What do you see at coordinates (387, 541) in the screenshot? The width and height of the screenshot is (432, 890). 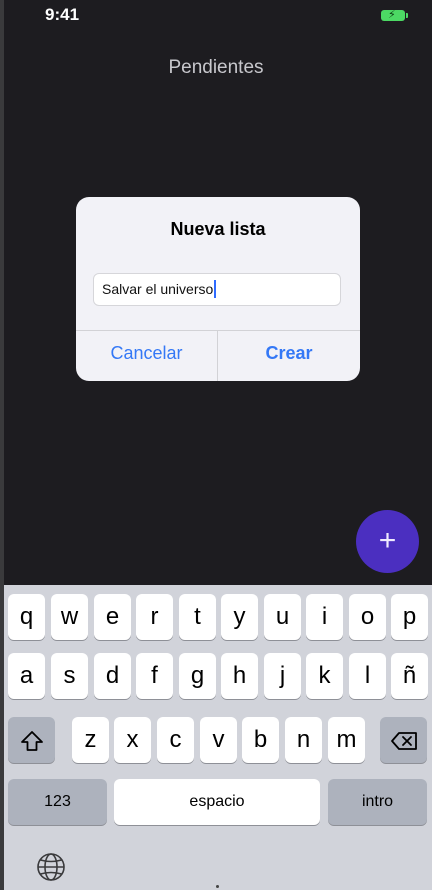 I see `add-list-button: +` at bounding box center [387, 541].